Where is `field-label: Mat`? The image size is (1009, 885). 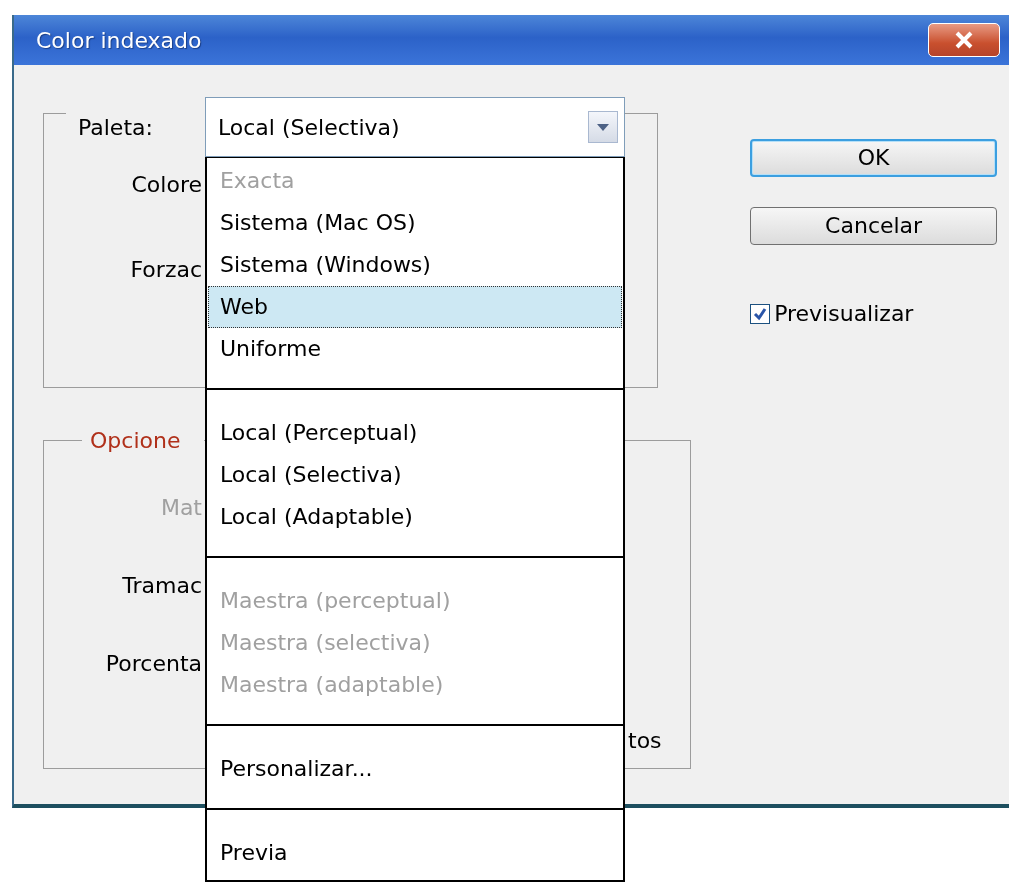
field-label: Mat is located at coordinates (180, 508).